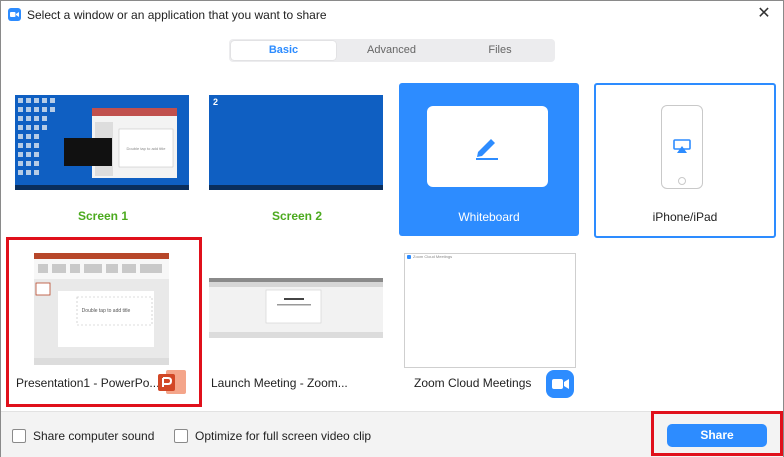  What do you see at coordinates (147, 148) in the screenshot?
I see `svg-text: Double tap to add title` at bounding box center [147, 148].